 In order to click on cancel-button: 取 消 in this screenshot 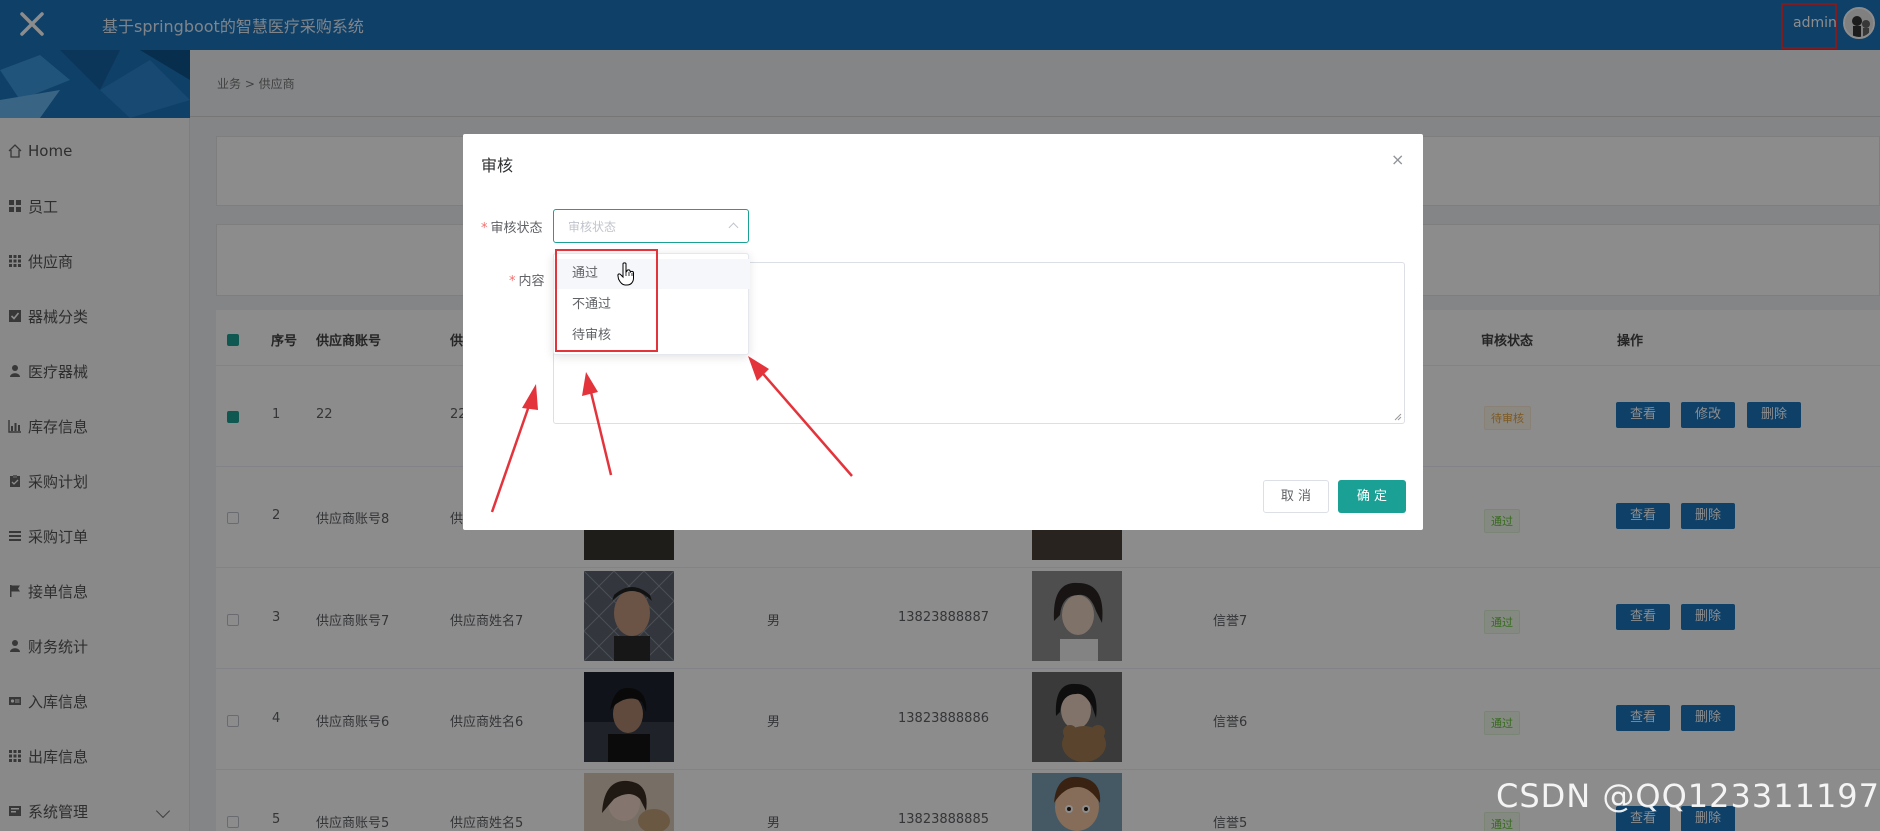, I will do `click(1296, 496)`.